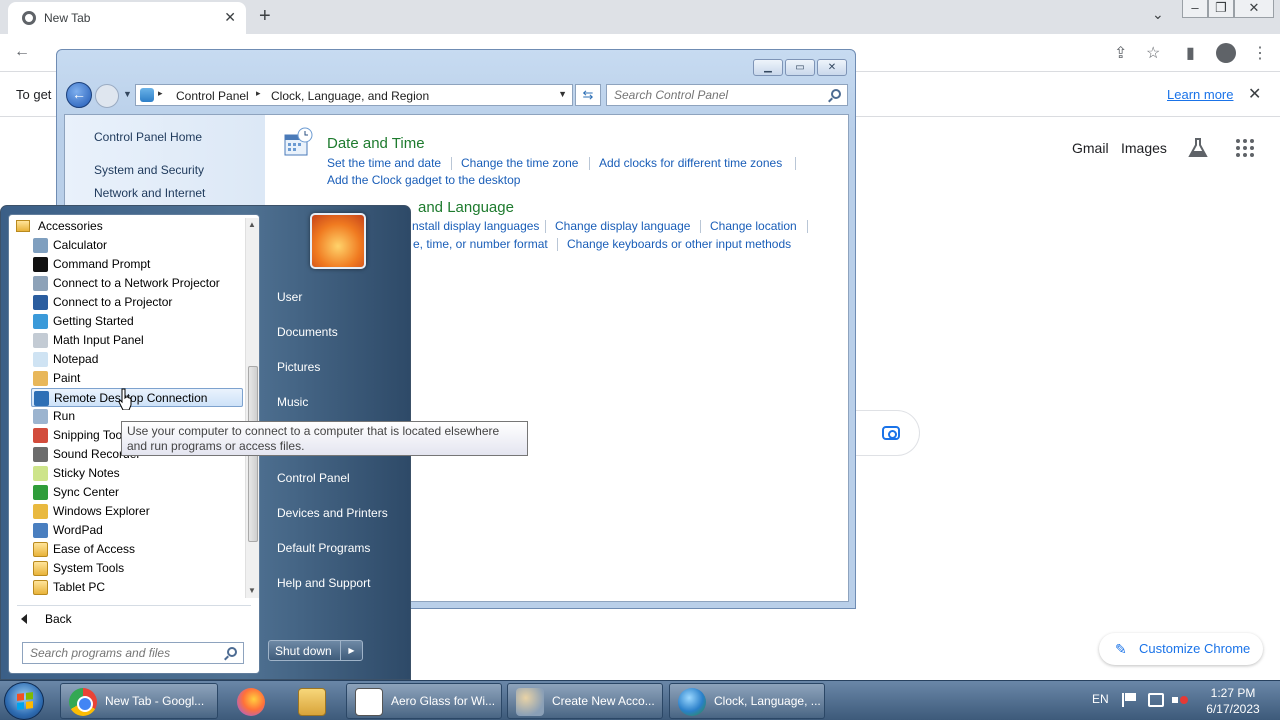 This screenshot has width=1280, height=720. I want to click on minimize-icon: –, so click(1195, 9).